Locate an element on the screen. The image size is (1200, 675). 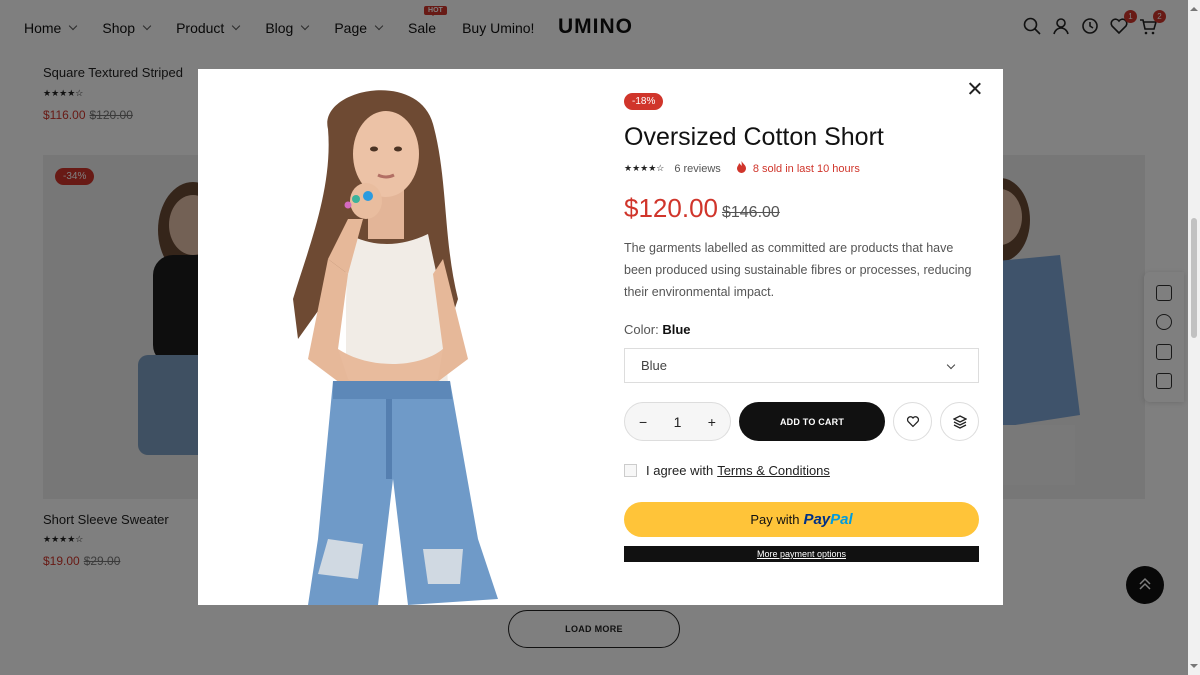
product-price: $120.00 $146.00 is located at coordinates (702, 208).